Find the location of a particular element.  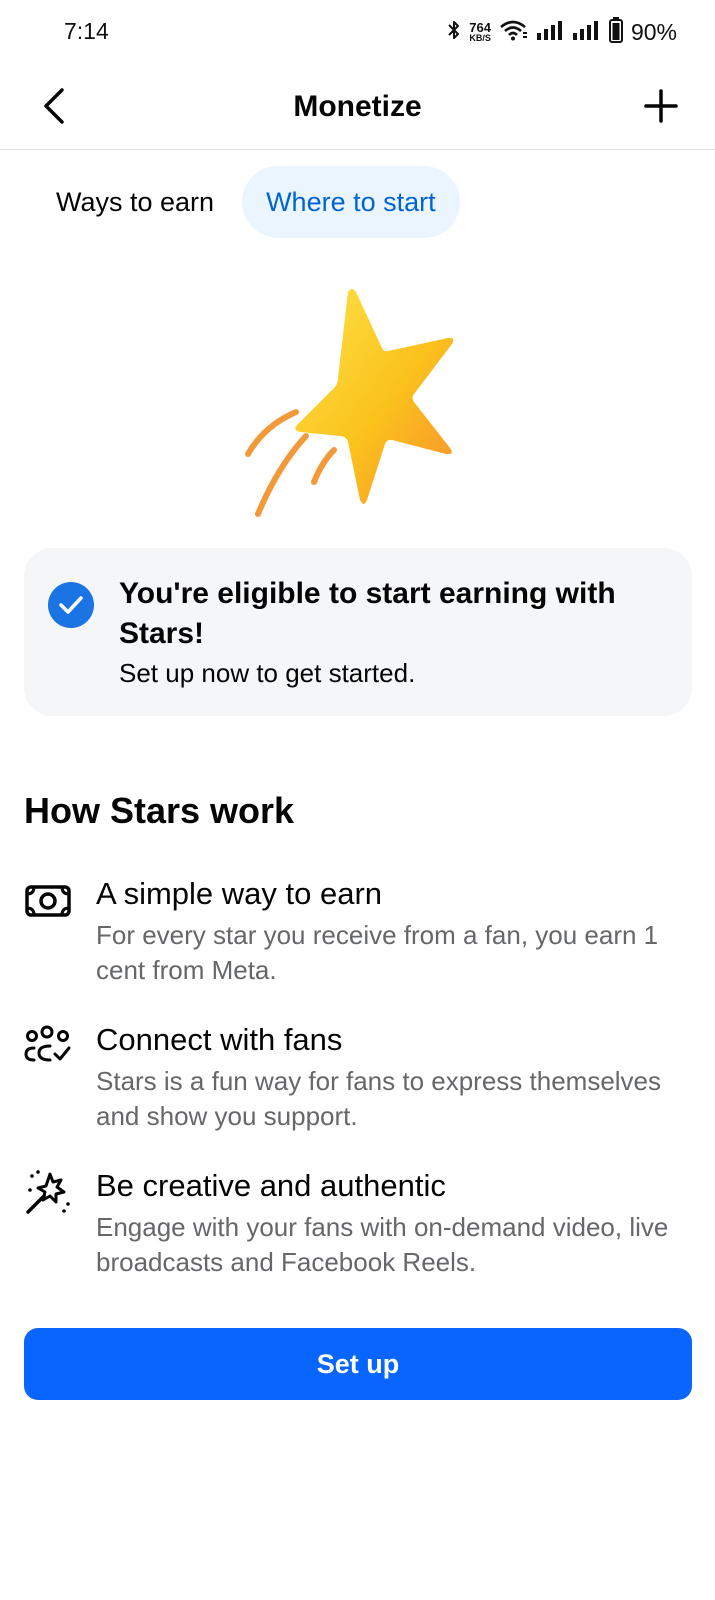

bluetooth-icon is located at coordinates (454, 32).